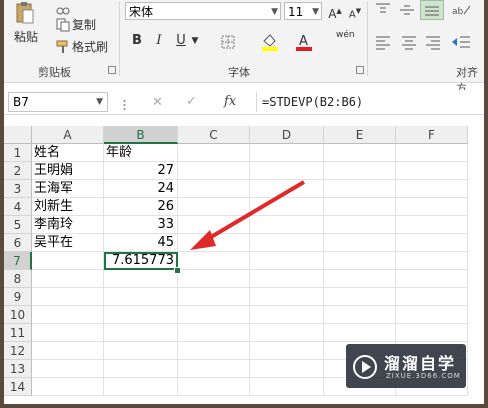 The width and height of the screenshot is (488, 408). What do you see at coordinates (195, 41) in the screenshot?
I see `underline-dropdown: ▼` at bounding box center [195, 41].